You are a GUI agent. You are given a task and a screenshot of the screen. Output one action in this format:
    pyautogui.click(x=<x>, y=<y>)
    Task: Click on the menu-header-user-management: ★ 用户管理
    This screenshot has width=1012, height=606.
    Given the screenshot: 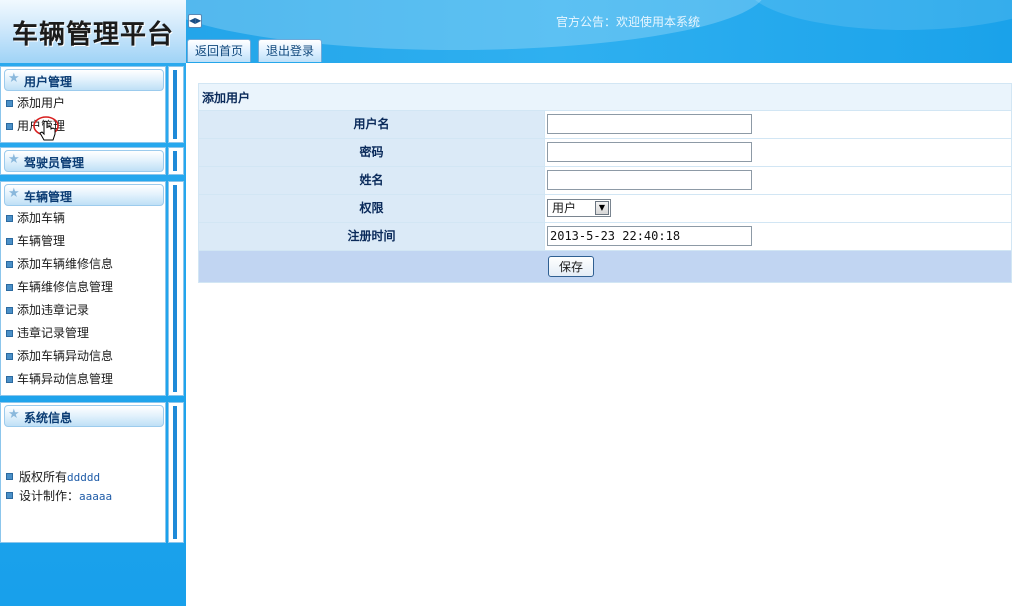 What is the action you would take?
    pyautogui.click(x=84, y=80)
    